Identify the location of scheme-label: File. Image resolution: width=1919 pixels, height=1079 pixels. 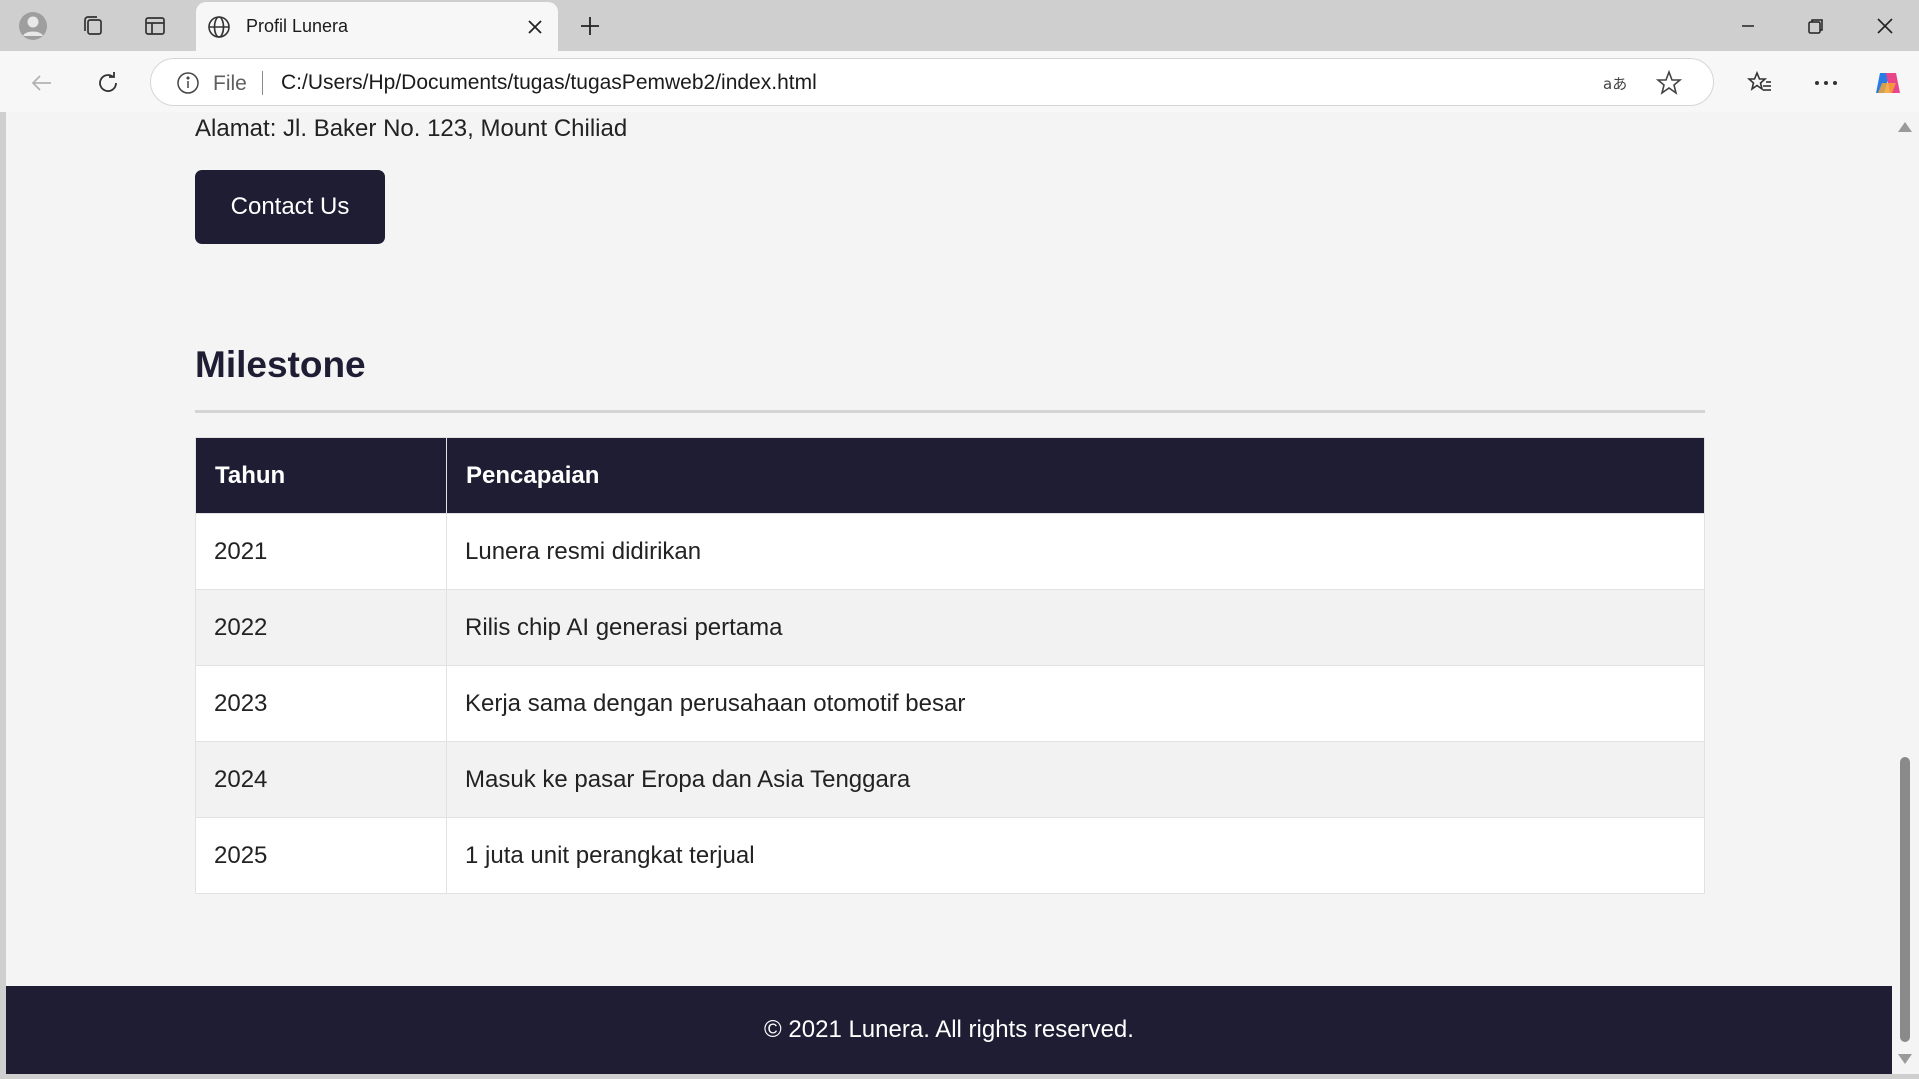
(230, 83).